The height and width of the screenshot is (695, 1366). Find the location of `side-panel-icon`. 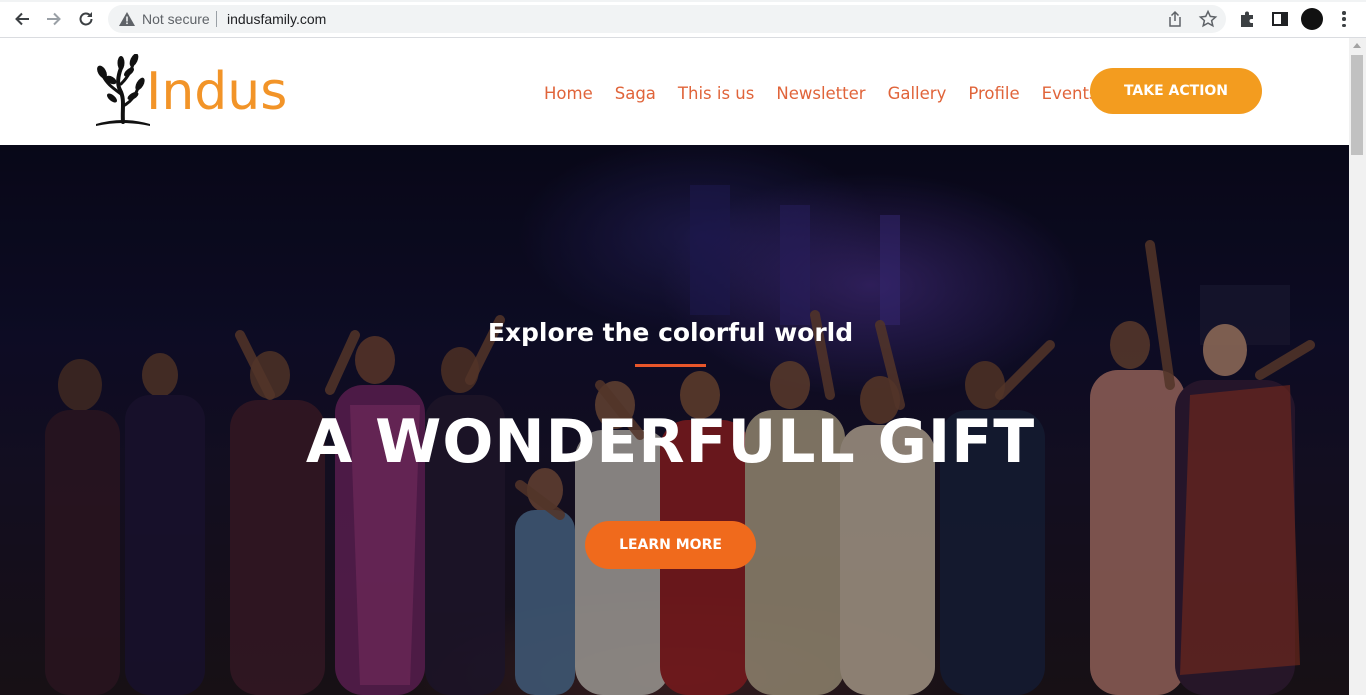

side-panel-icon is located at coordinates (1280, 19).